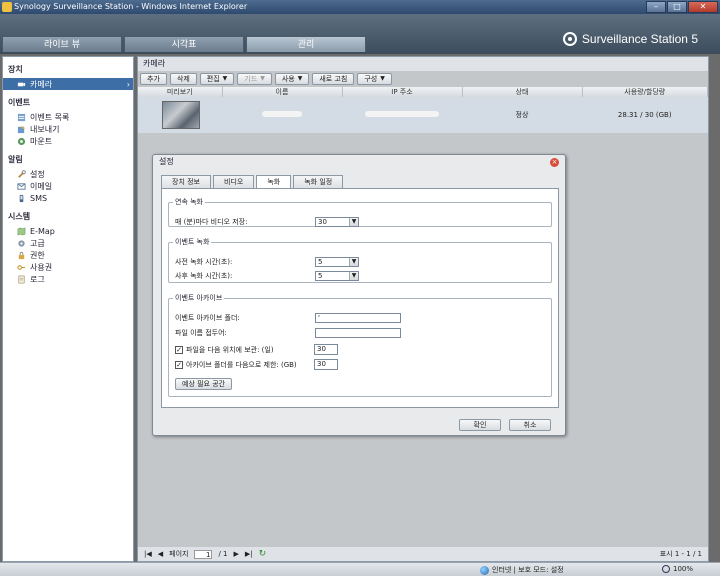 This screenshot has width=720, height=576. I want to click on dialog-footer: 확인 취소, so click(505, 425).